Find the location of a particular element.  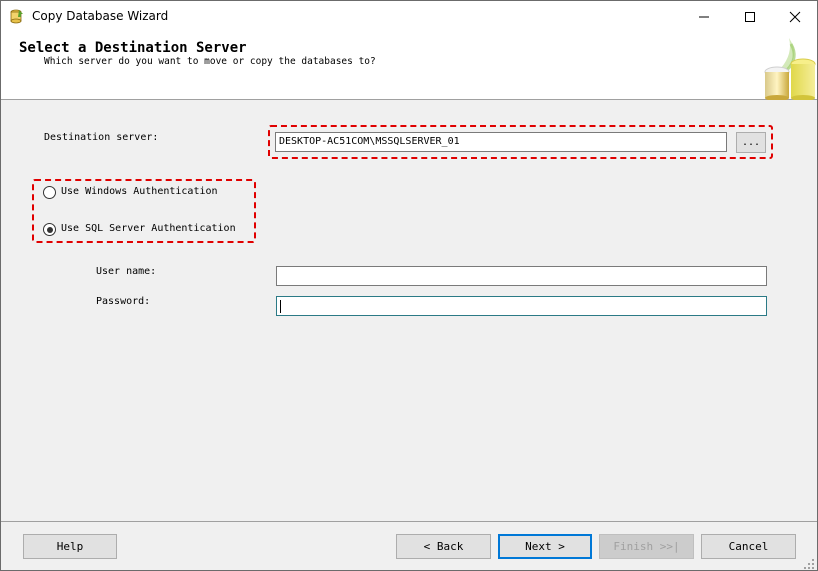

text-caret is located at coordinates (280, 306).